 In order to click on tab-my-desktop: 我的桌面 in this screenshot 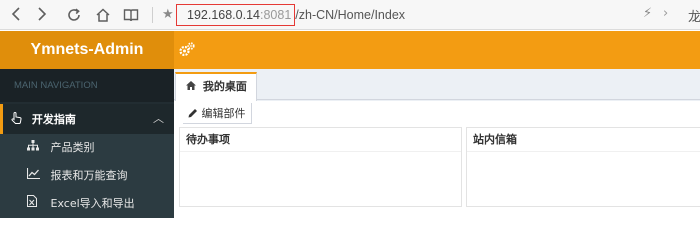, I will do `click(216, 86)`.